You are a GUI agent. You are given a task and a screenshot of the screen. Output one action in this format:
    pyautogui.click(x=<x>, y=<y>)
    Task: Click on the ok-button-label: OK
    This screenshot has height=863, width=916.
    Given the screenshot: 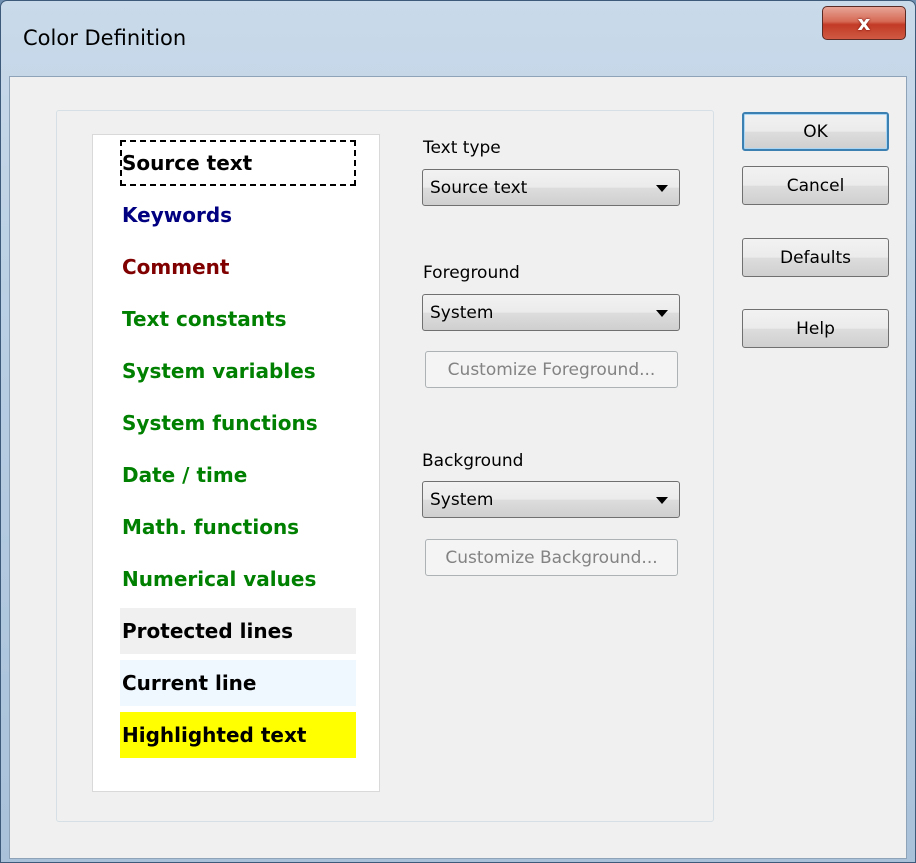 What is the action you would take?
    pyautogui.click(x=815, y=131)
    